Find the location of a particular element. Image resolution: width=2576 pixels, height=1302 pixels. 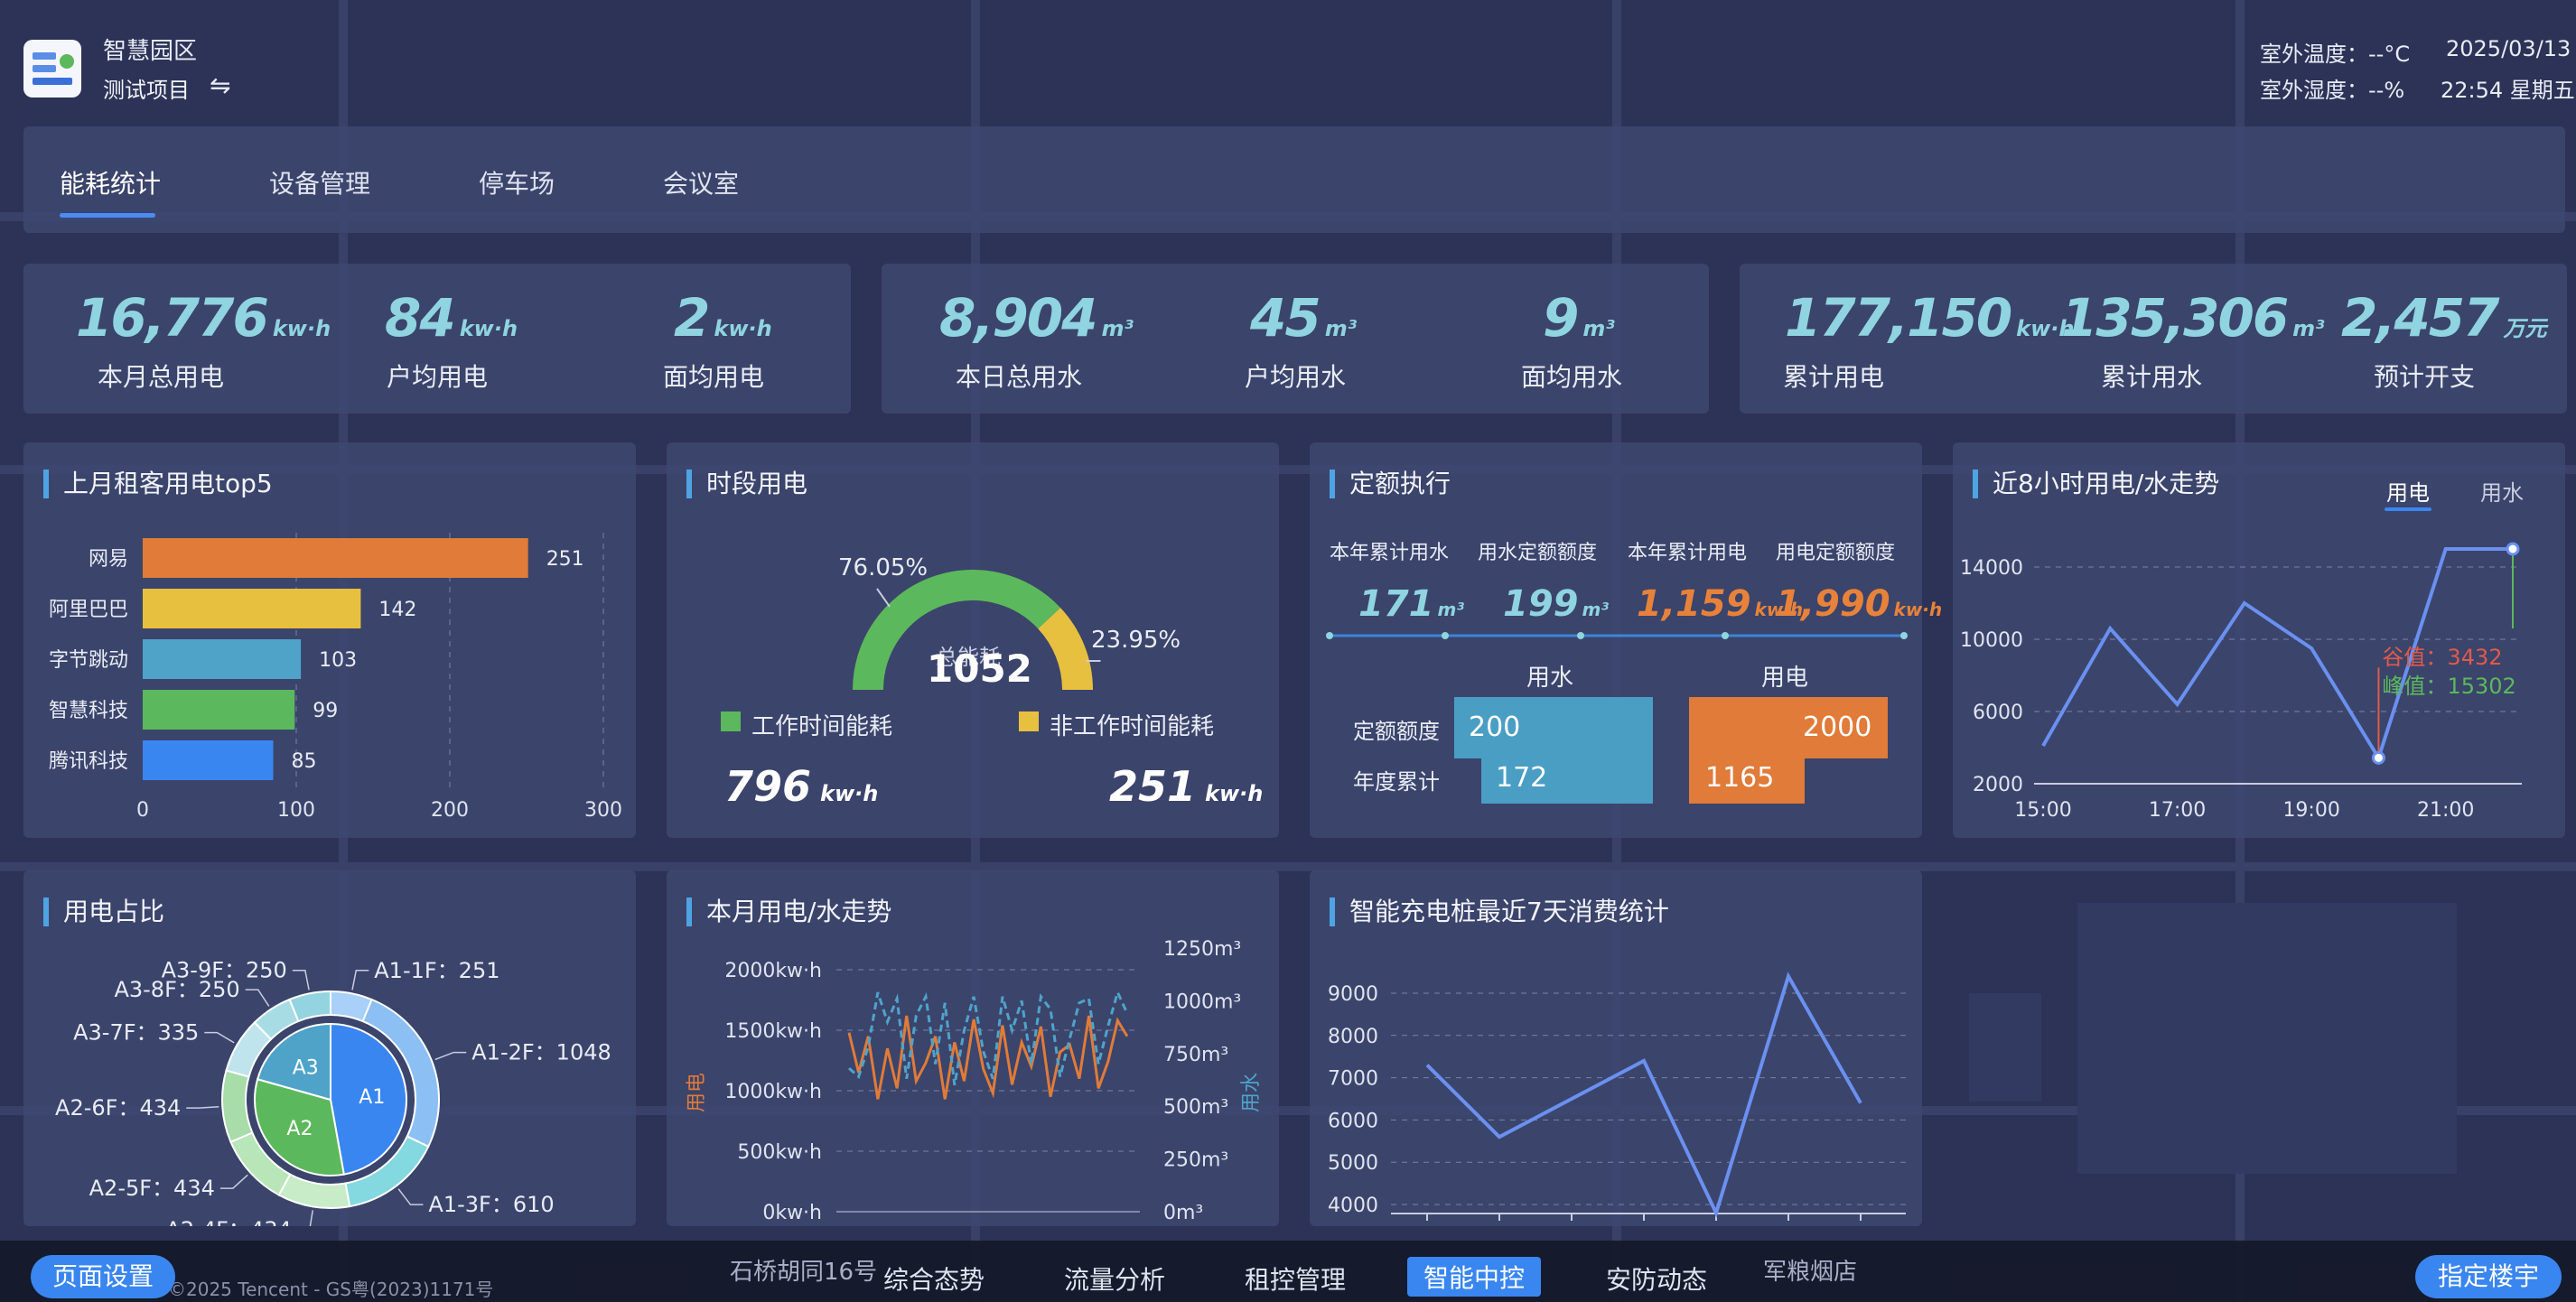

right-tick-label: 1000m³ is located at coordinates (1202, 1001).